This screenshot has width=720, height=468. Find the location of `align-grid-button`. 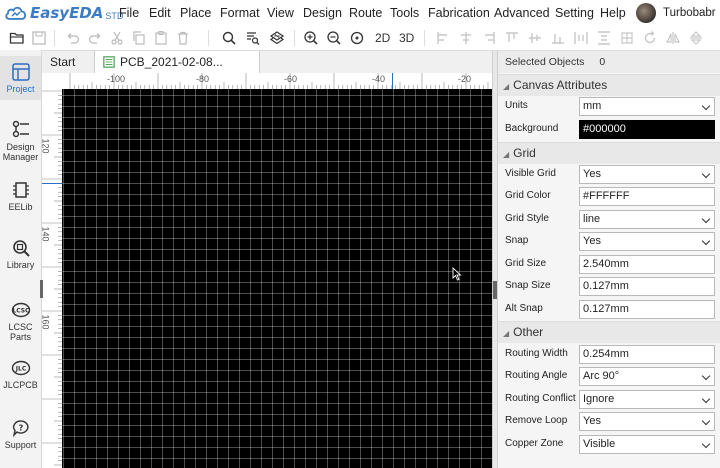

align-grid-button is located at coordinates (627, 38).